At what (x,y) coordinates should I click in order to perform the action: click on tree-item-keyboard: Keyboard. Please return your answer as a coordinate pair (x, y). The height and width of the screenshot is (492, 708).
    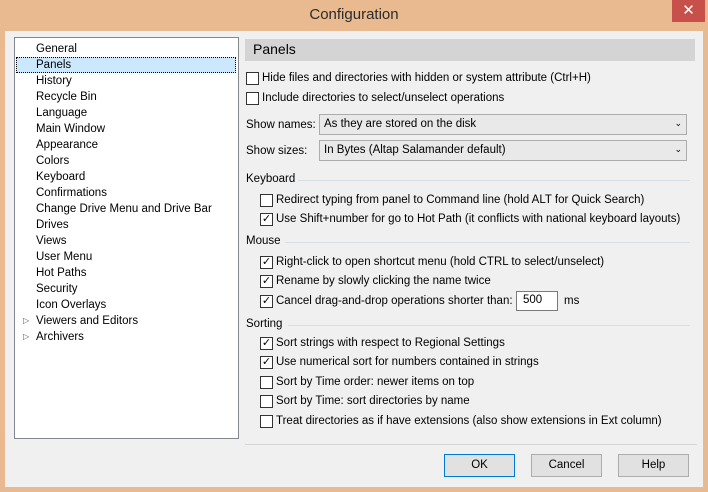
    Looking at the image, I should click on (126, 177).